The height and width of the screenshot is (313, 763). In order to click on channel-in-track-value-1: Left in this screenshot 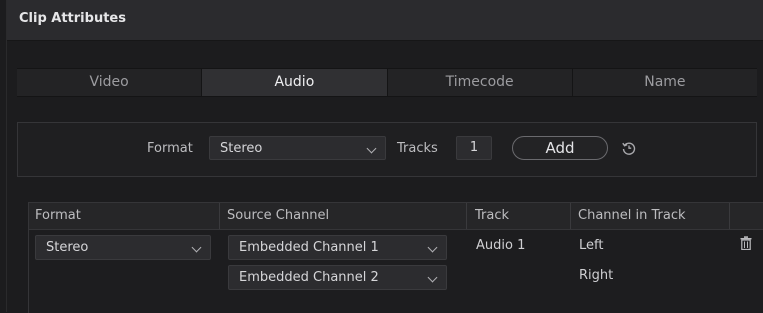, I will do `click(591, 245)`.